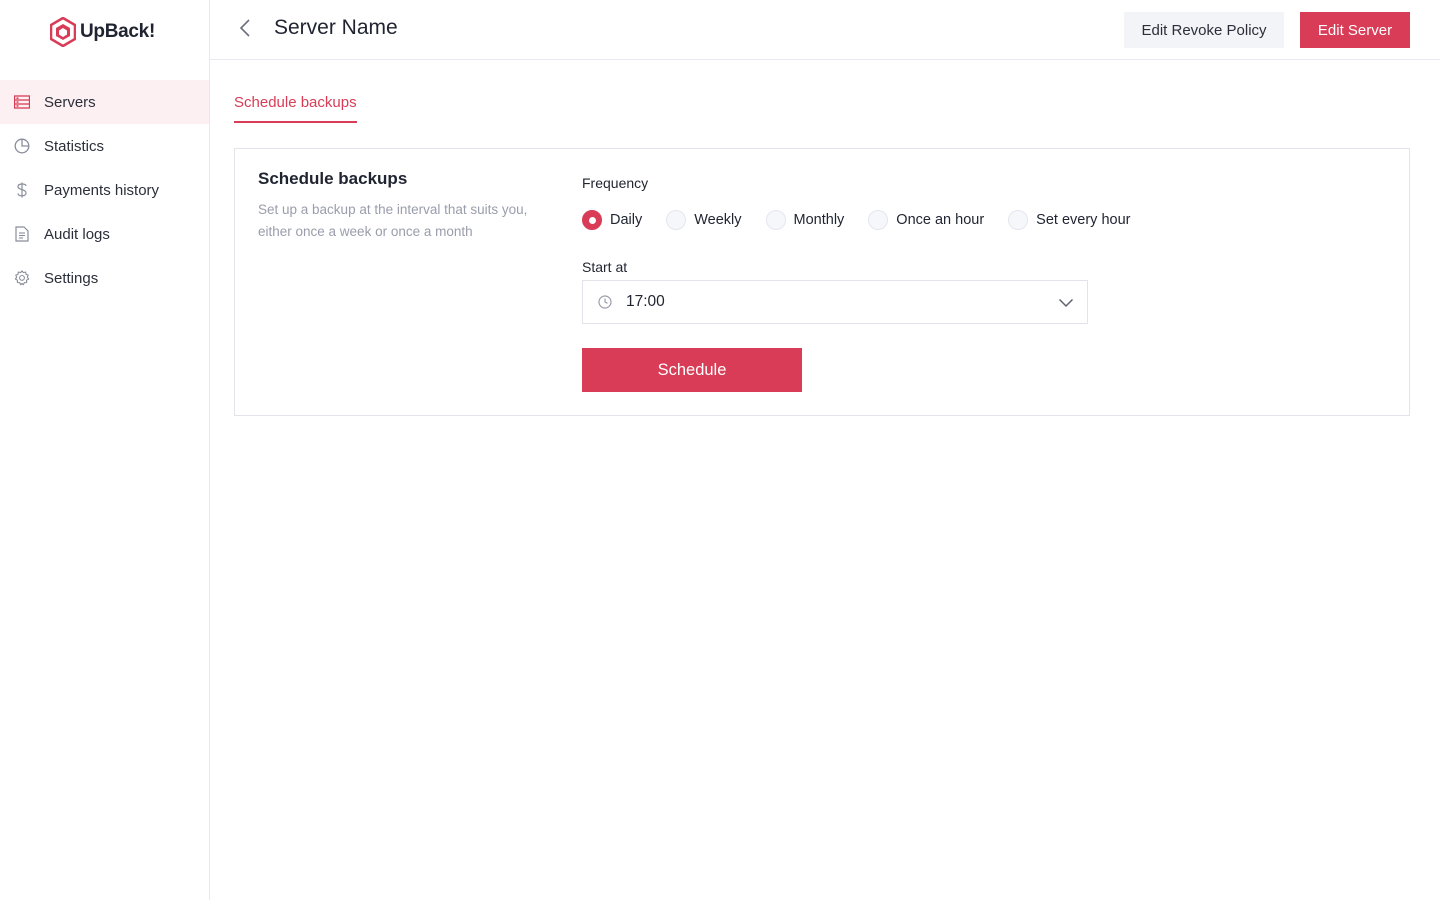 This screenshot has width=1440, height=900. Describe the element at coordinates (835, 302) in the screenshot. I see `start-time-select: 17:00` at that location.